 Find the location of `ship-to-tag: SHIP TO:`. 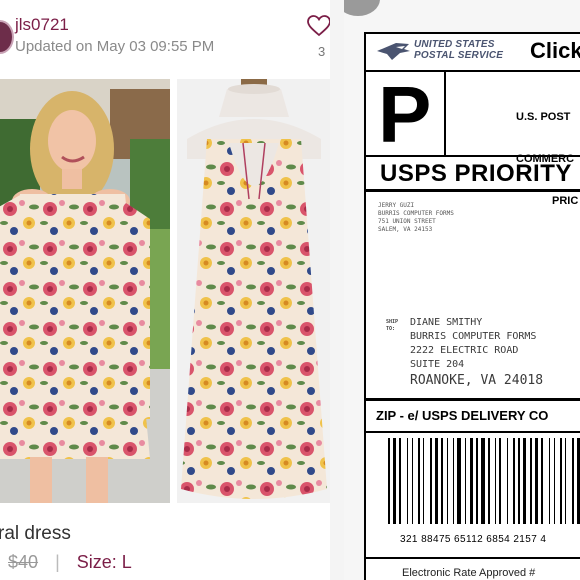

ship-to-tag: SHIP TO: is located at coordinates (392, 326).